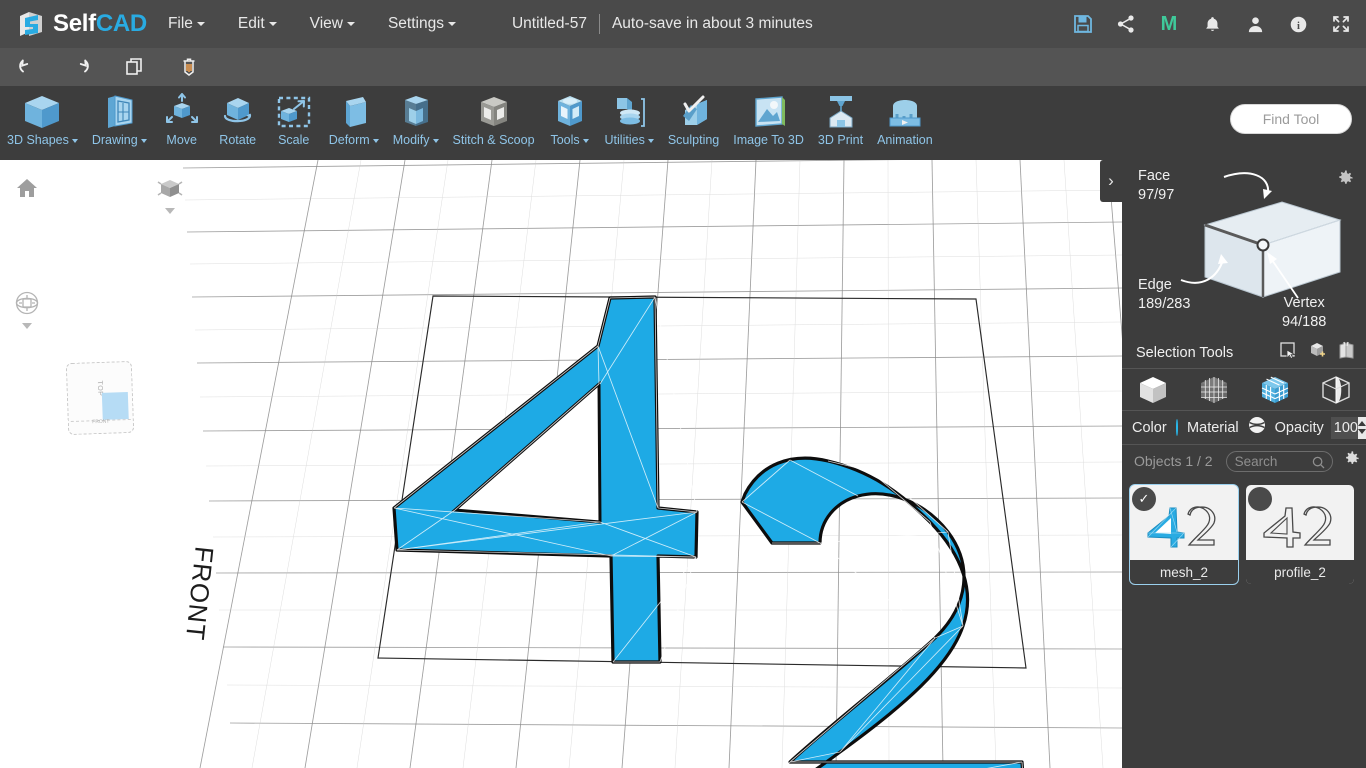  I want to click on info-icon: i, so click(1298, 24).